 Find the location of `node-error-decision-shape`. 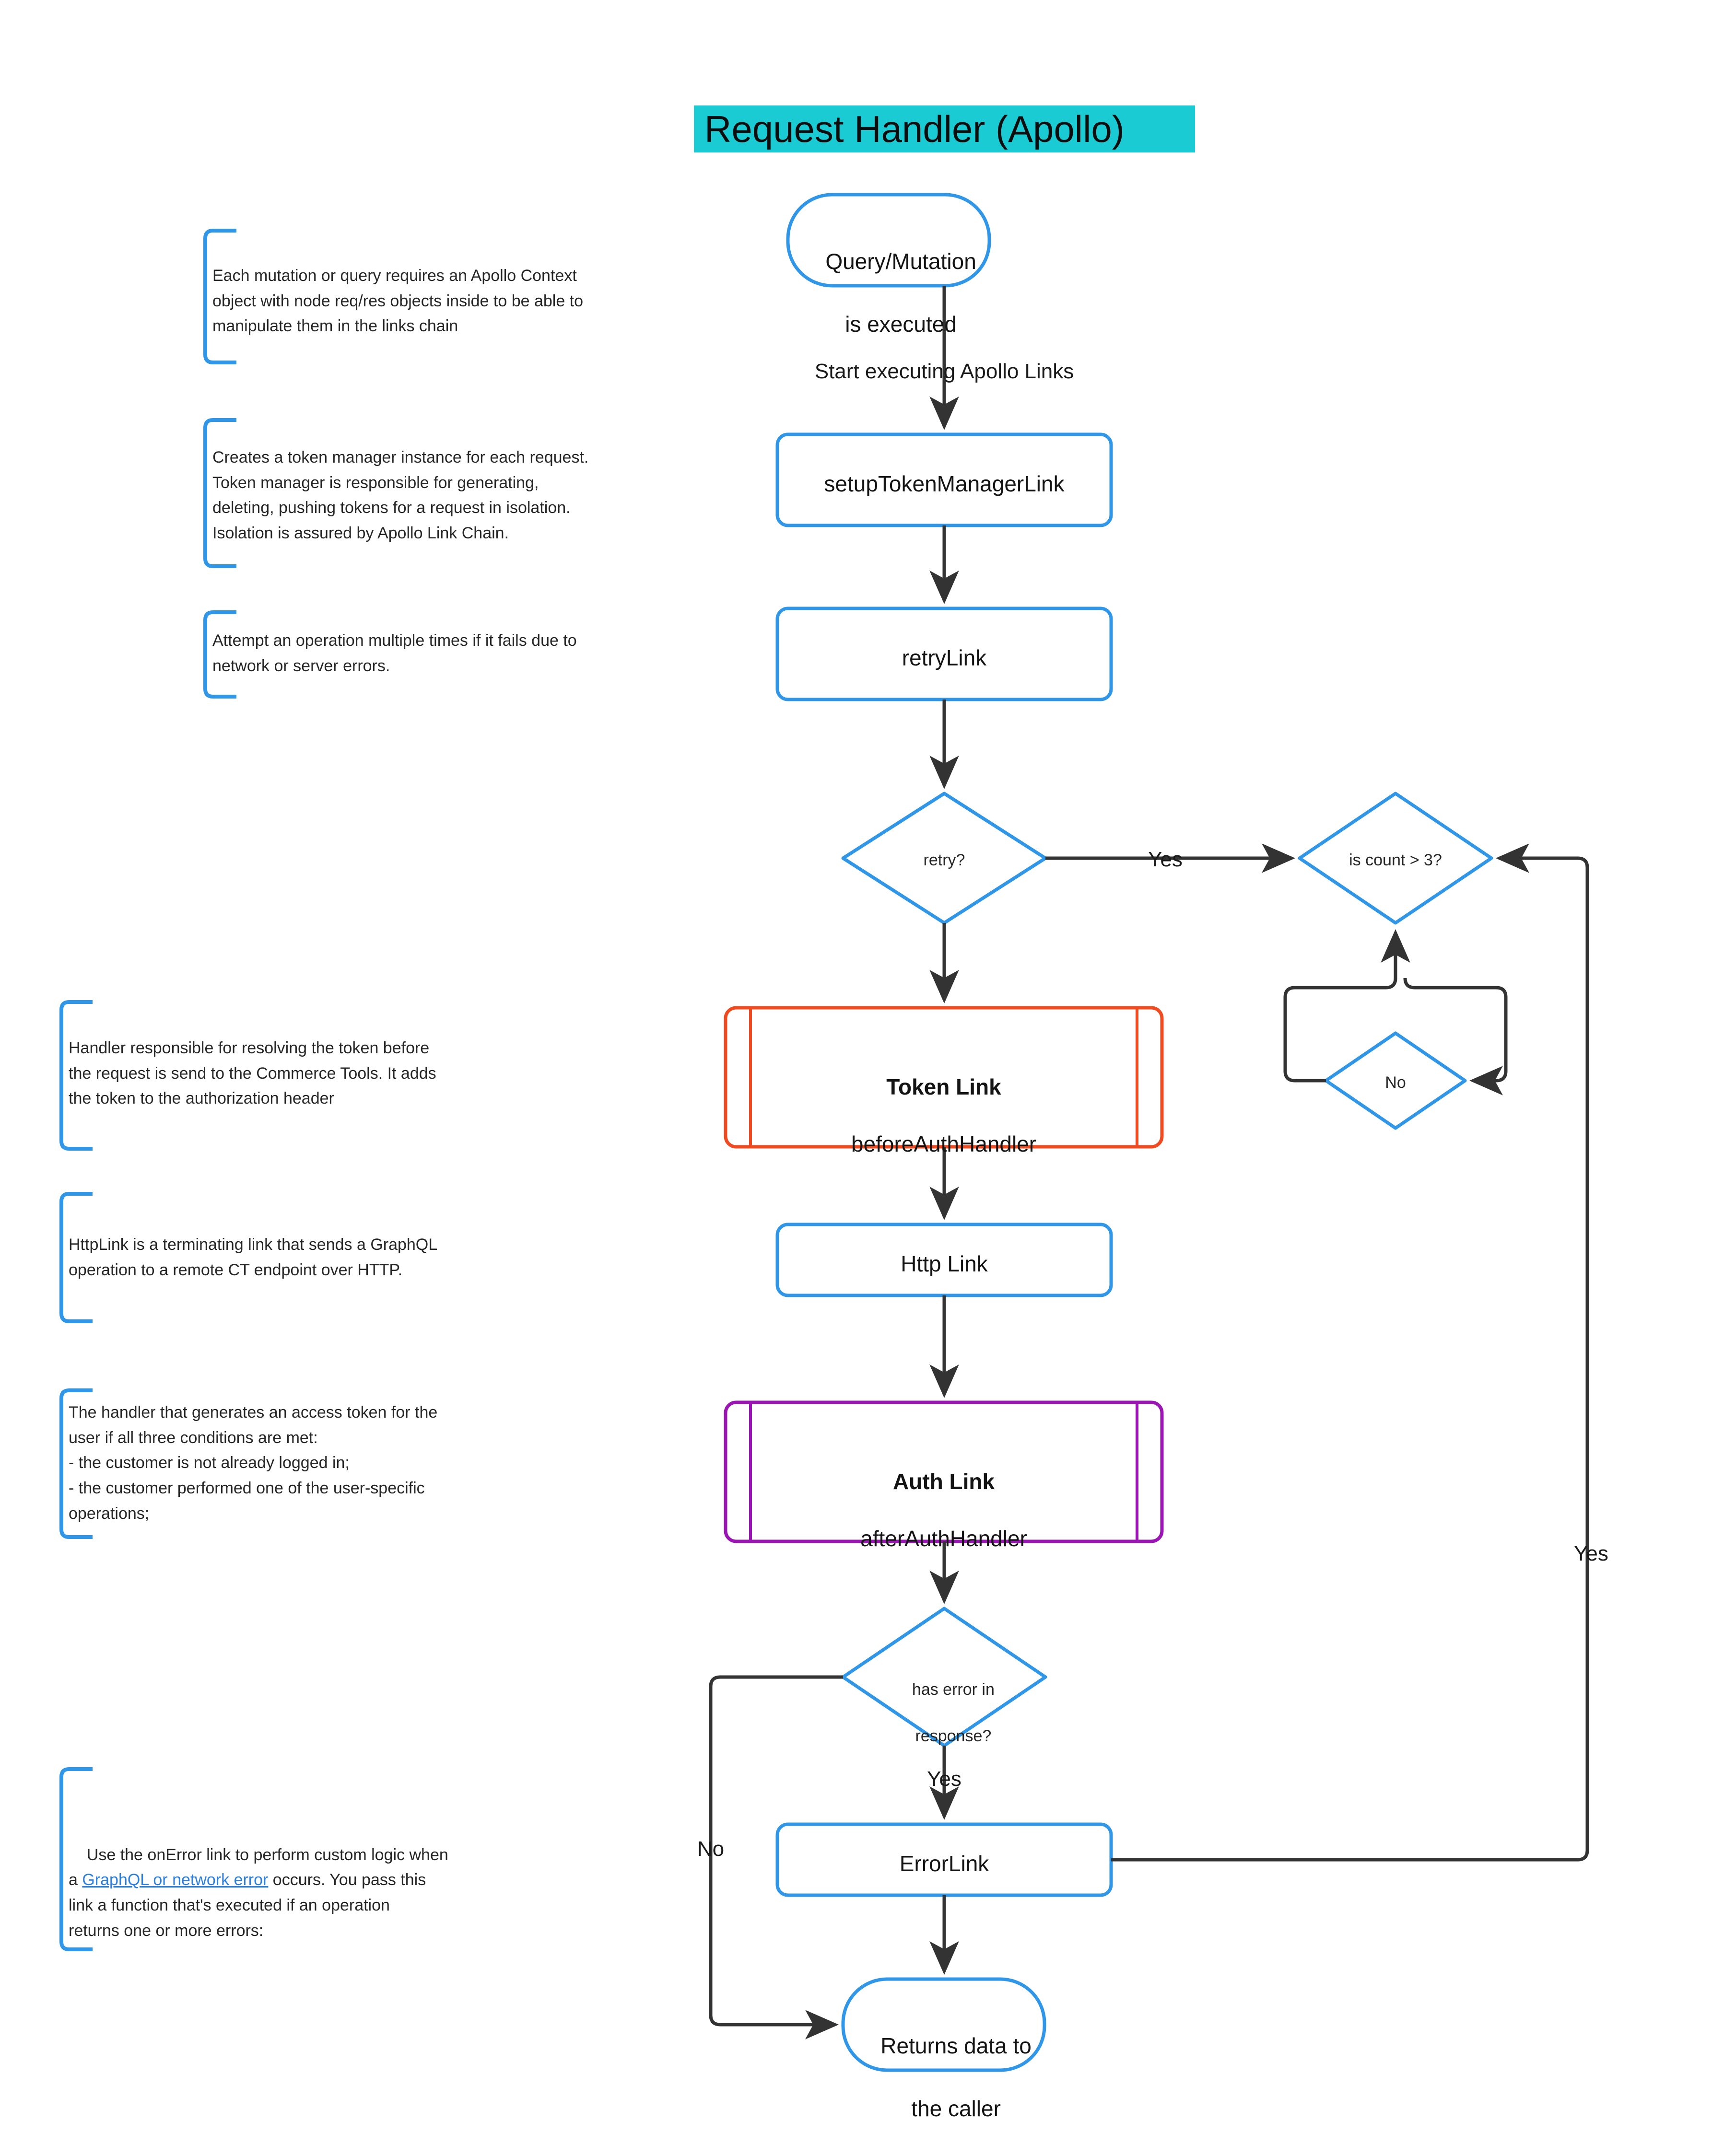

node-error-decision-shape is located at coordinates (944, 1678).